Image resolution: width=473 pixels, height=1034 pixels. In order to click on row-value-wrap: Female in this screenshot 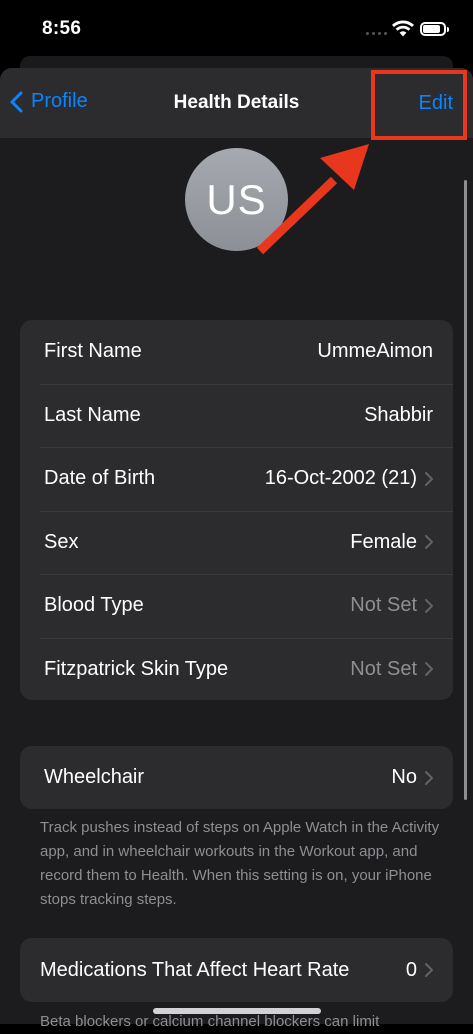, I will do `click(391, 542)`.